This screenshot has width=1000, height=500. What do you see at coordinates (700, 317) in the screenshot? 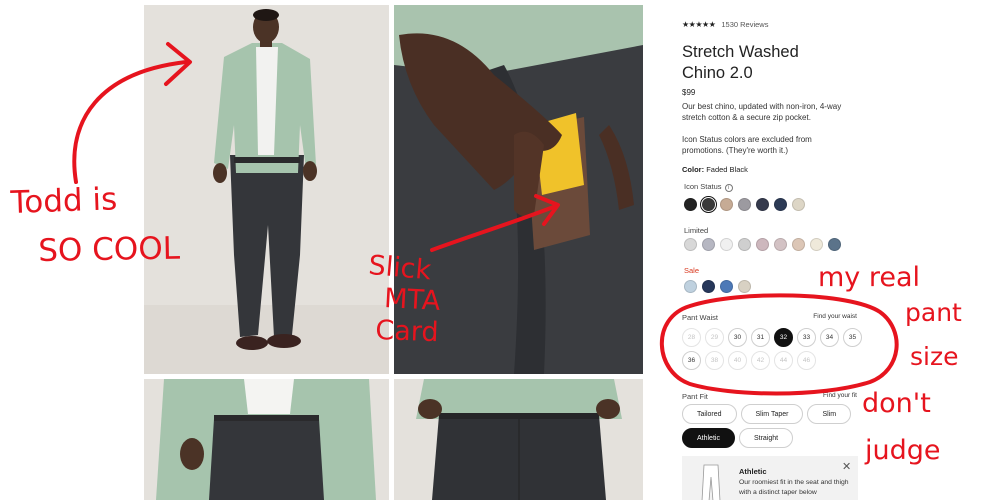
I see `pant-waist-label: Pant Waist` at bounding box center [700, 317].